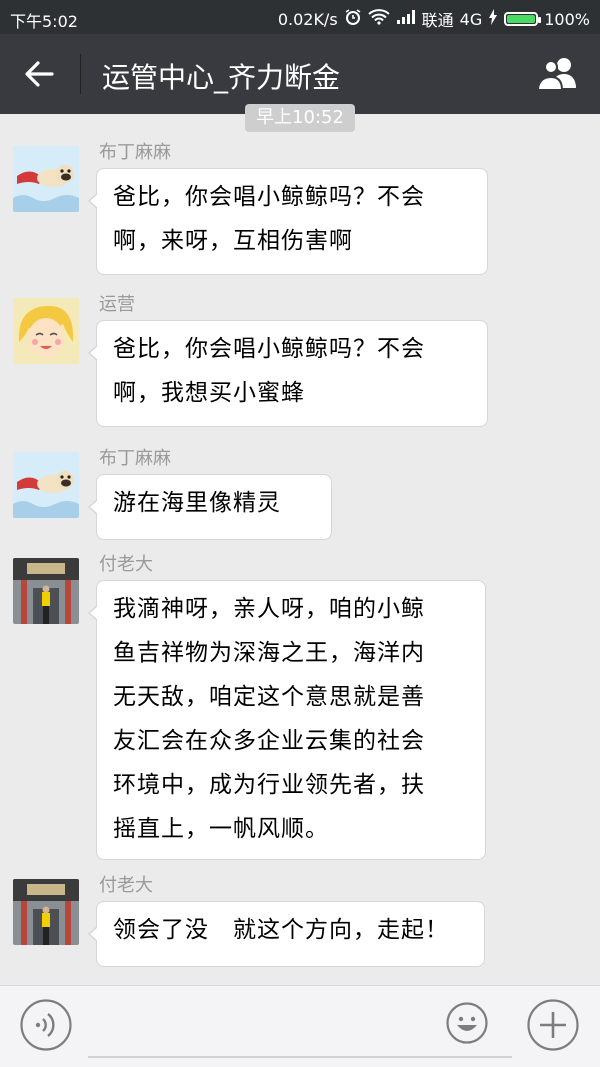 The height and width of the screenshot is (1067, 600). I want to click on message-bubble: 爸比，你会唱小鲸鲸吗？不会 啊，来呀，互相伤害啊, so click(288, 221).